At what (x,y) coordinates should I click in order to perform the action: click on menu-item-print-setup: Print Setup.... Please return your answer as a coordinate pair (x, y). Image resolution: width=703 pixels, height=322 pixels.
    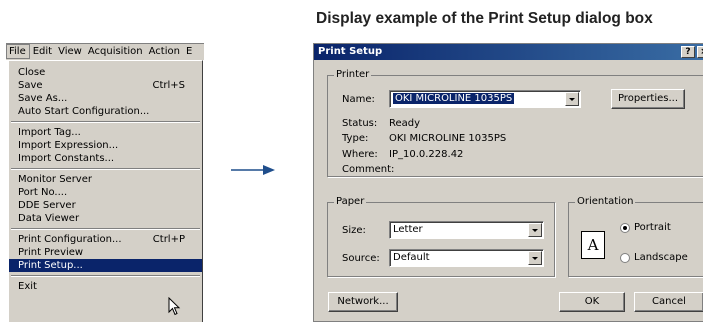
    Looking at the image, I should click on (105, 265).